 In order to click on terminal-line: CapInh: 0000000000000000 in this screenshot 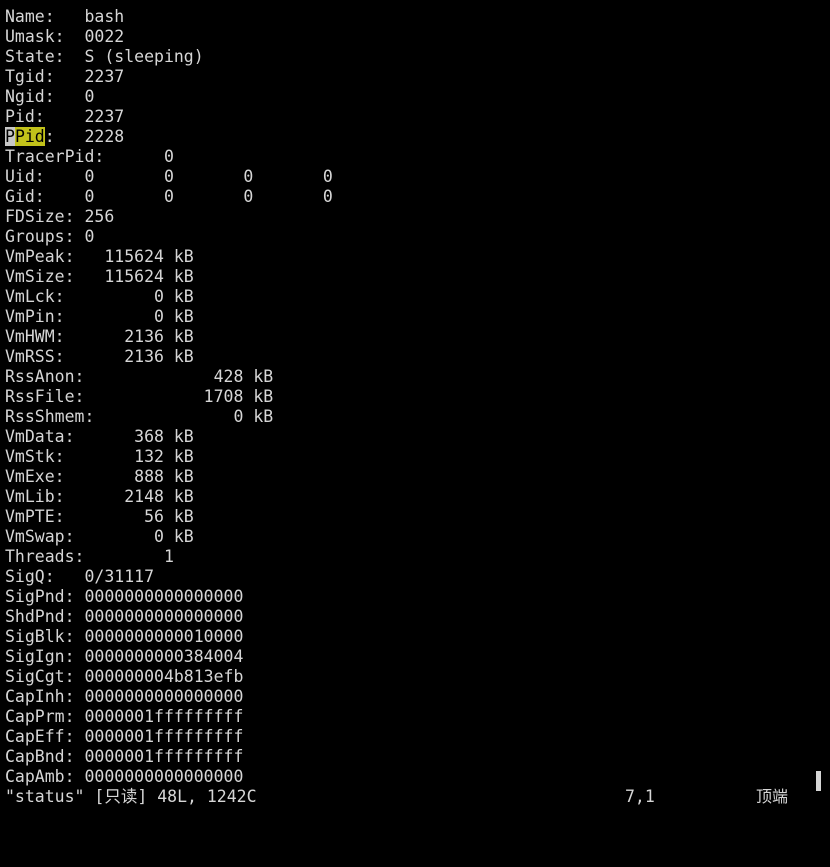, I will do `click(124, 696)`.